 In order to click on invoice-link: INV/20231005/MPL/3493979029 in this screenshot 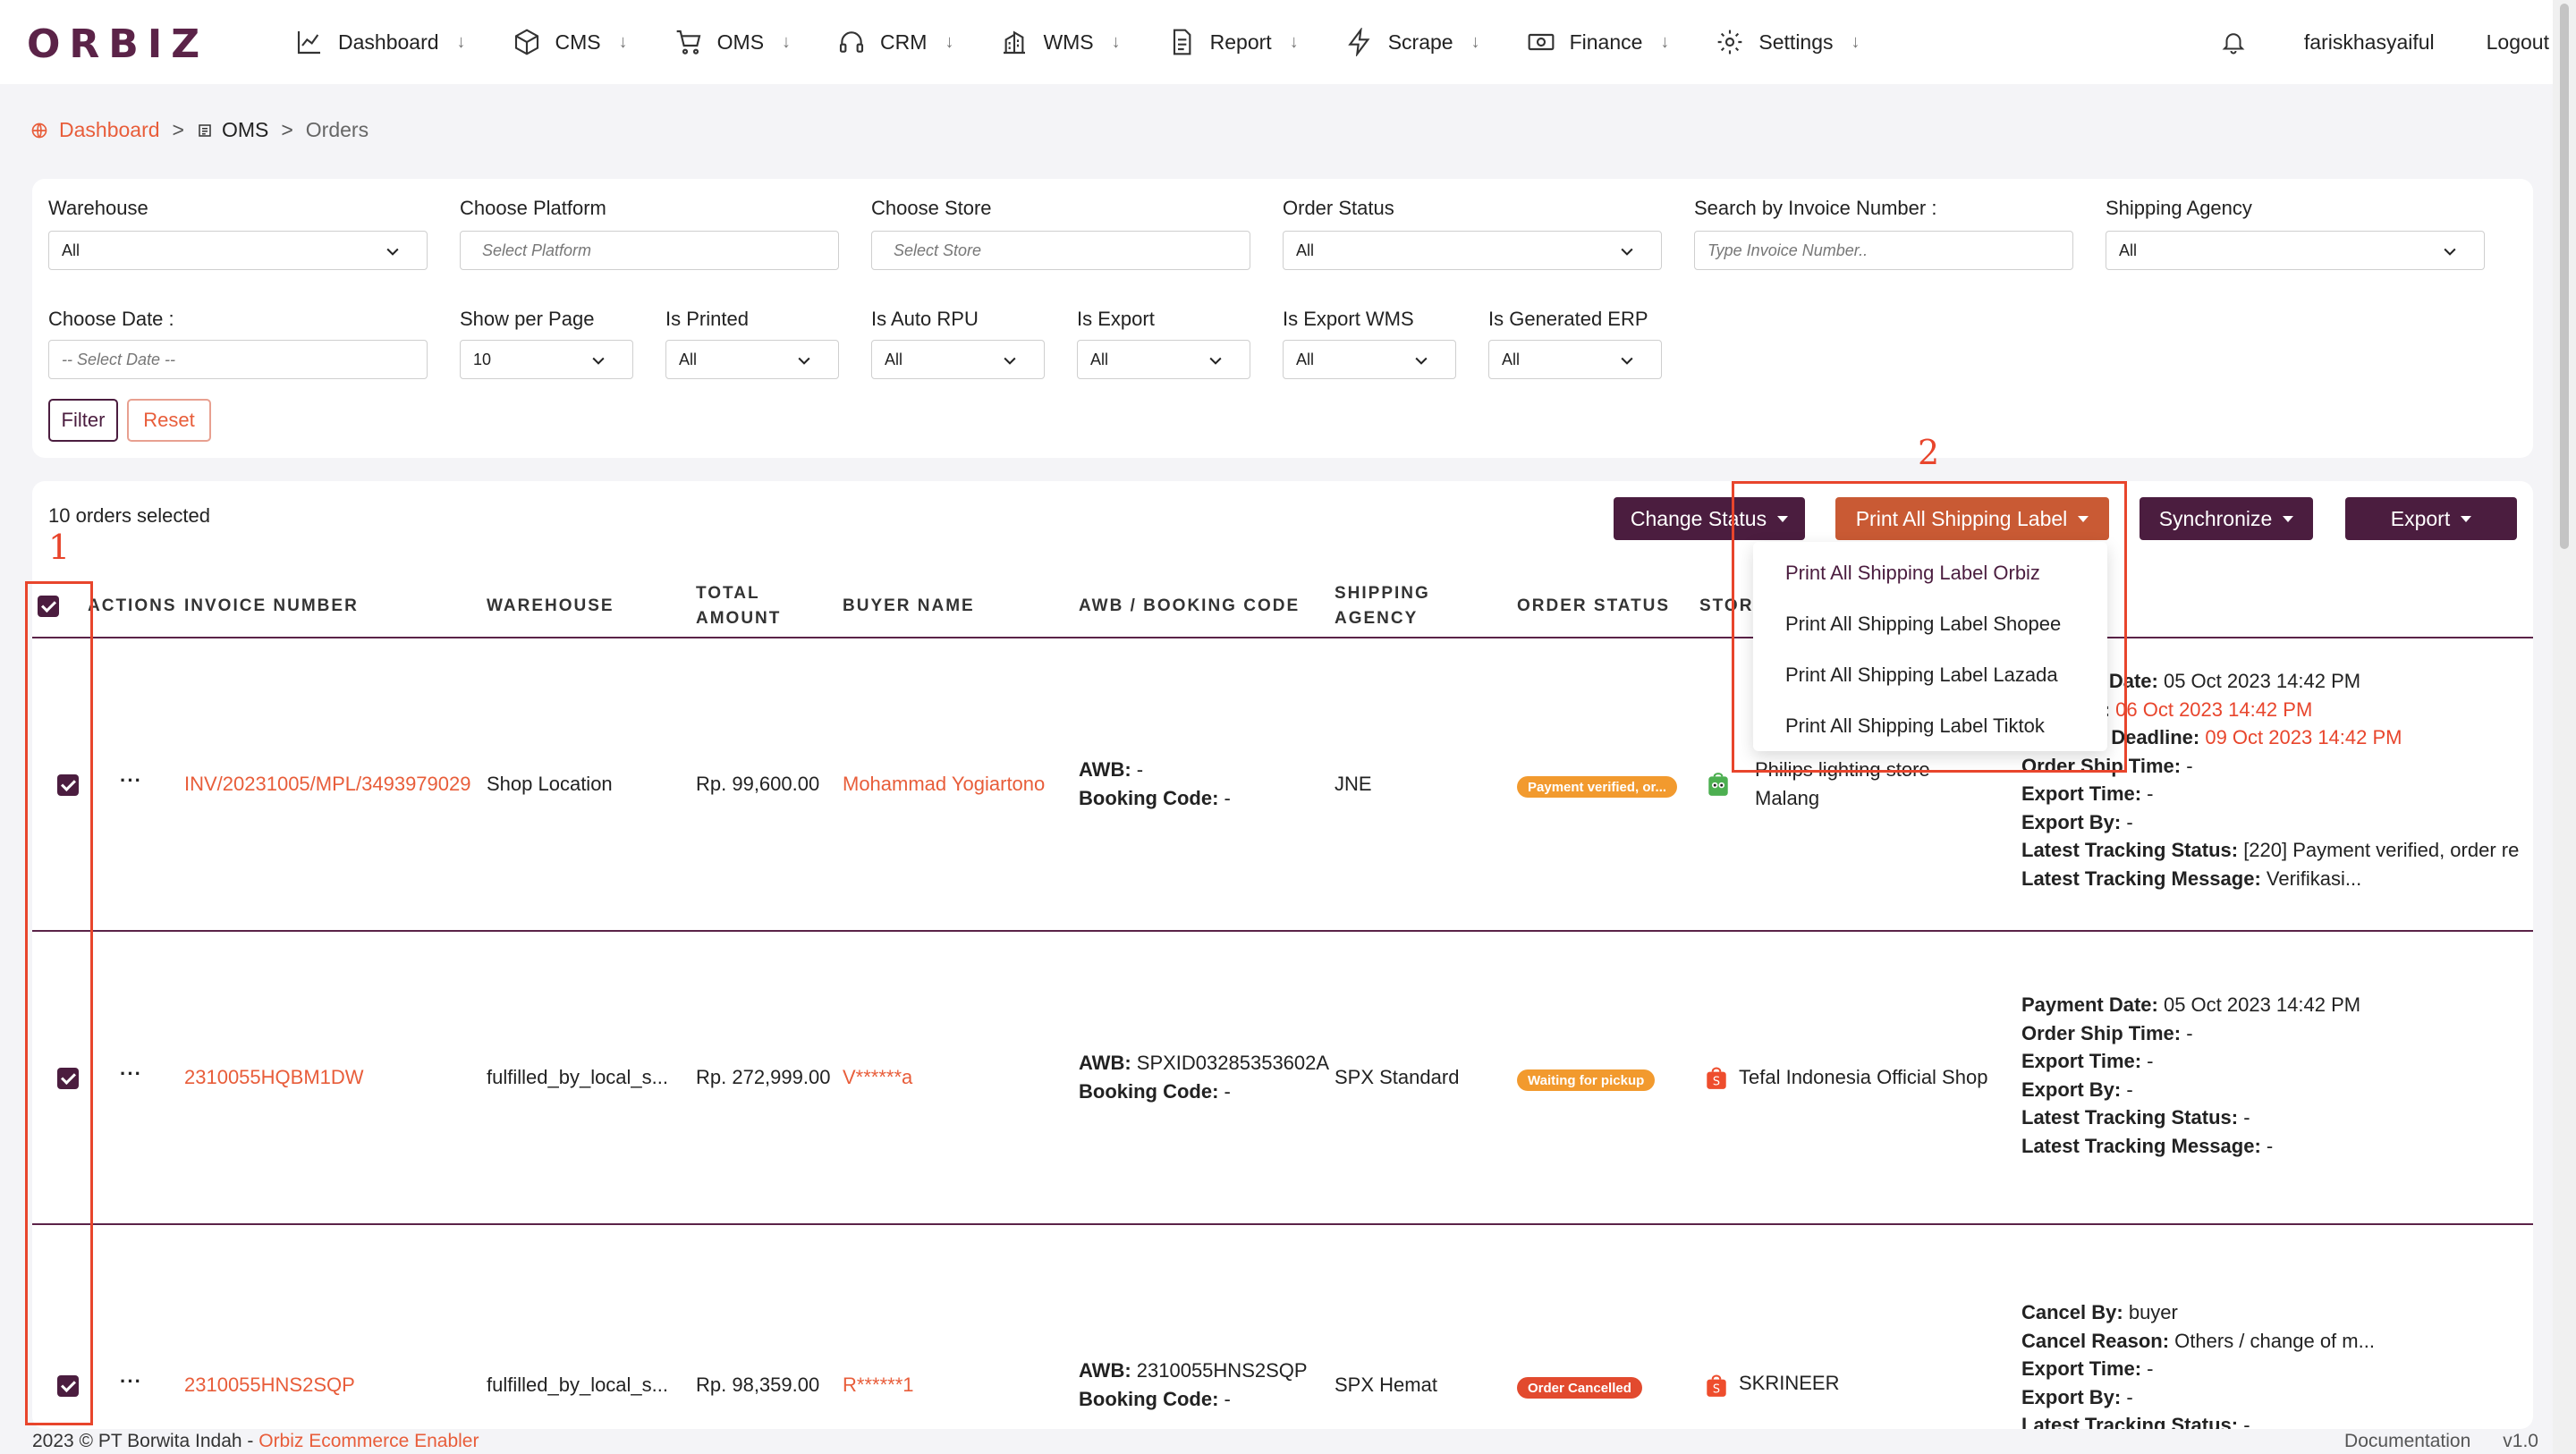, I will do `click(327, 784)`.